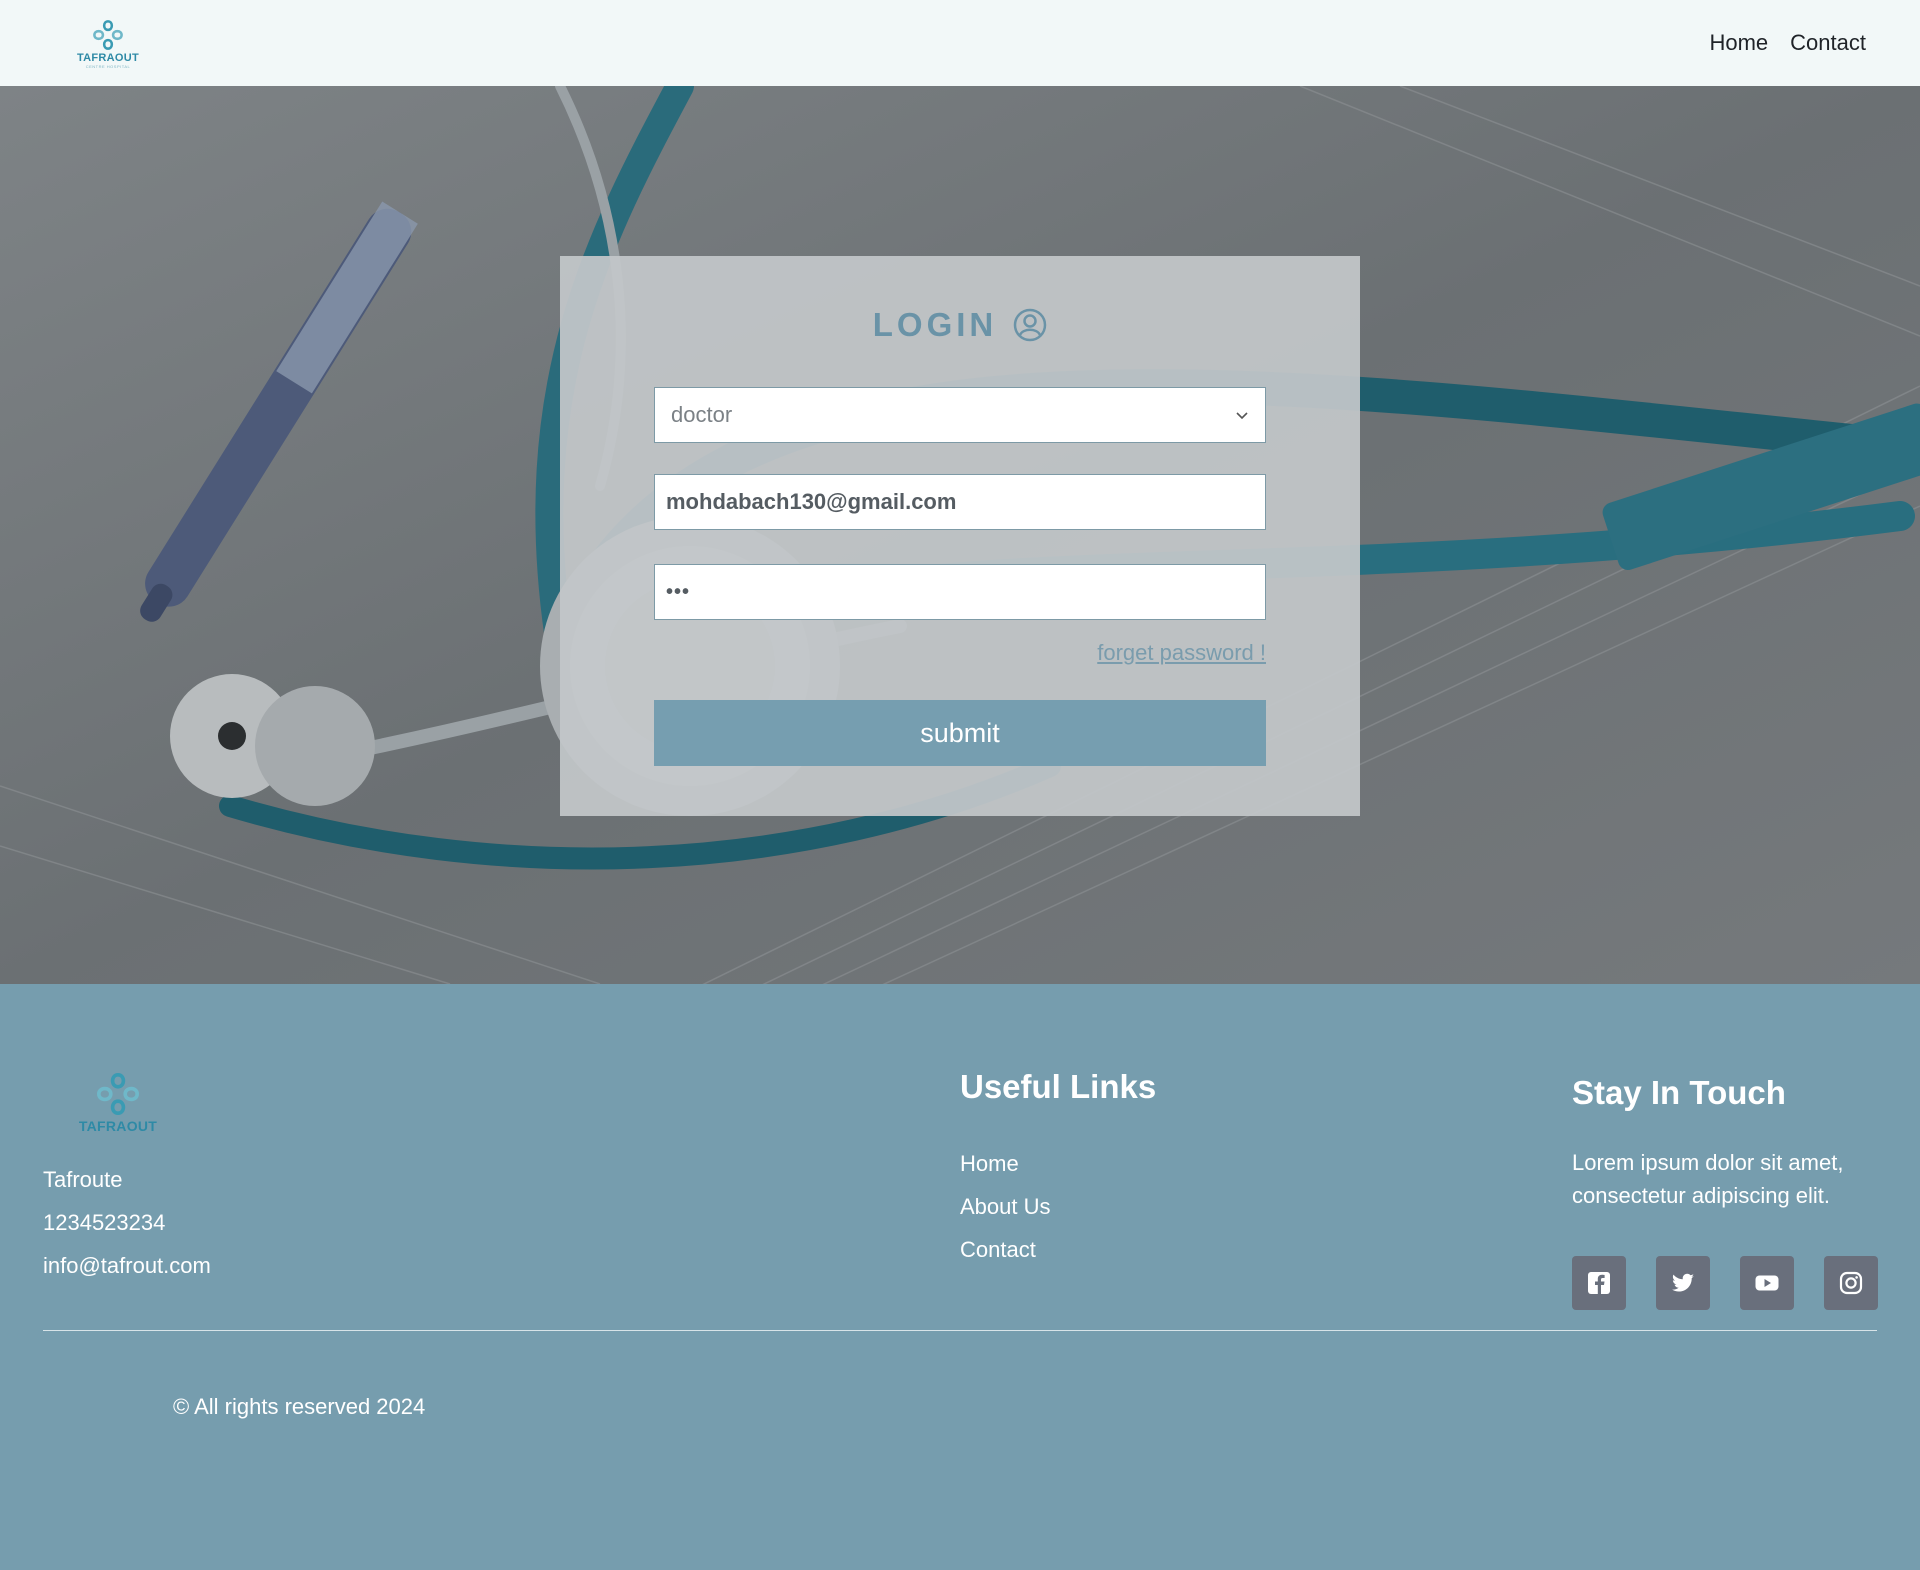 This screenshot has width=1920, height=1570. What do you see at coordinates (83, 1179) in the screenshot?
I see `footer-address: Tafroute` at bounding box center [83, 1179].